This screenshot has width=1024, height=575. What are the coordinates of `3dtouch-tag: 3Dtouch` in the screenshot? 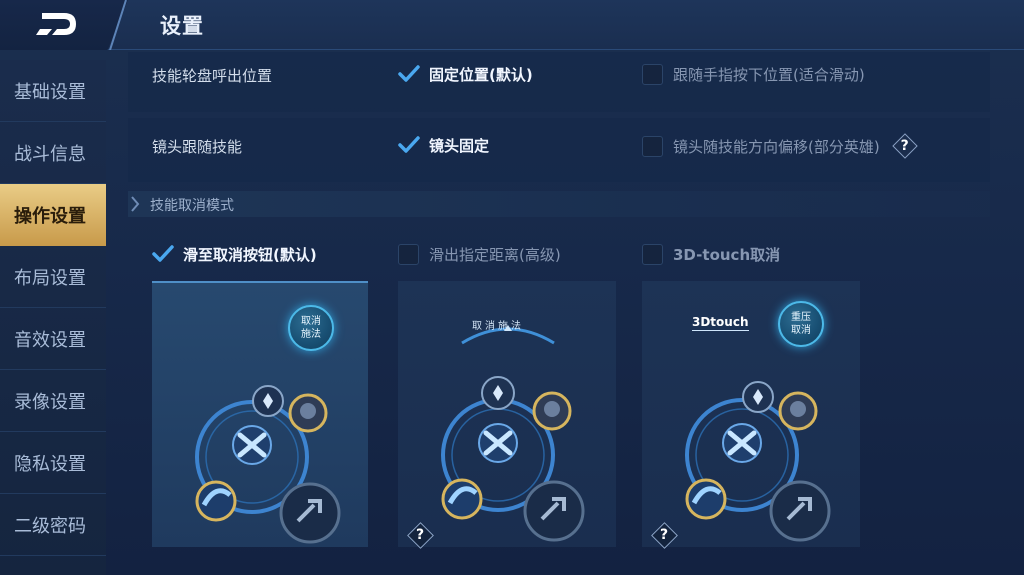 It's located at (720, 323).